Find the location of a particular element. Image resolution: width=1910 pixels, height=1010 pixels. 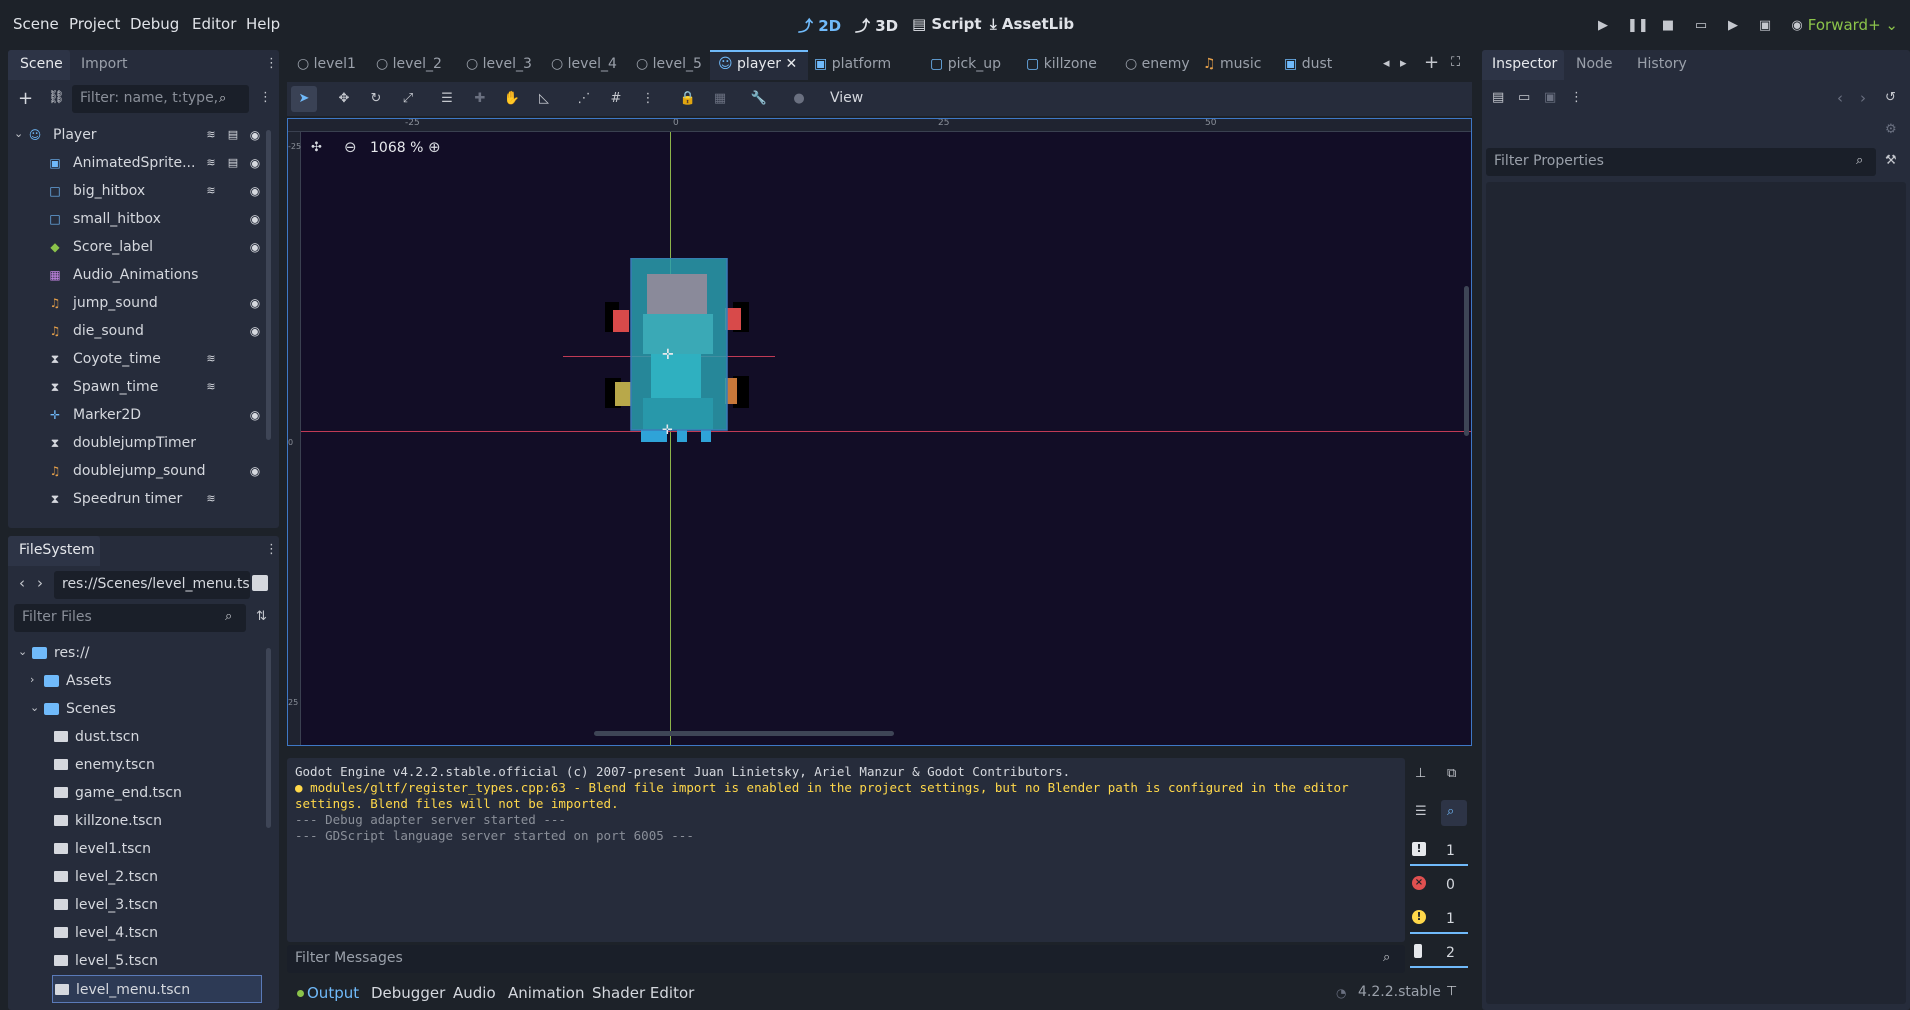

scene-tab-music: ♫ music is located at coordinates (1232, 64).